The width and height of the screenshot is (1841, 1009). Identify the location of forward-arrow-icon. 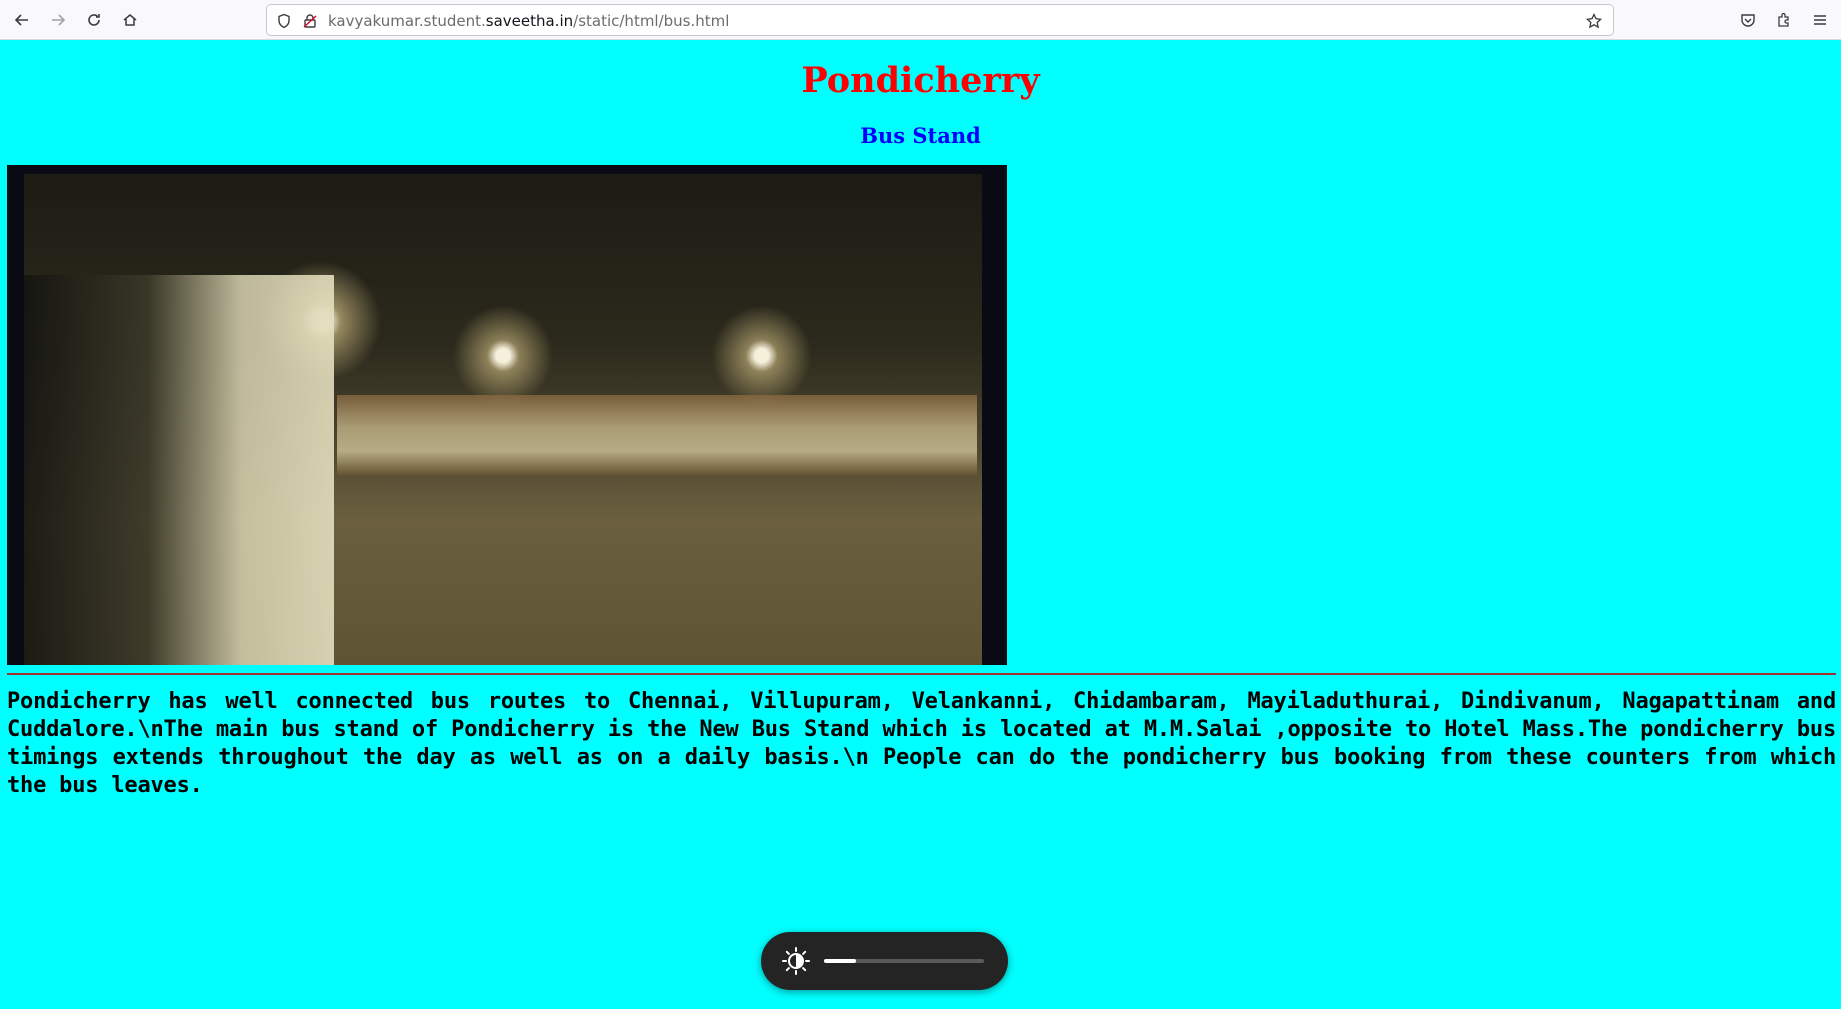
(58, 20).